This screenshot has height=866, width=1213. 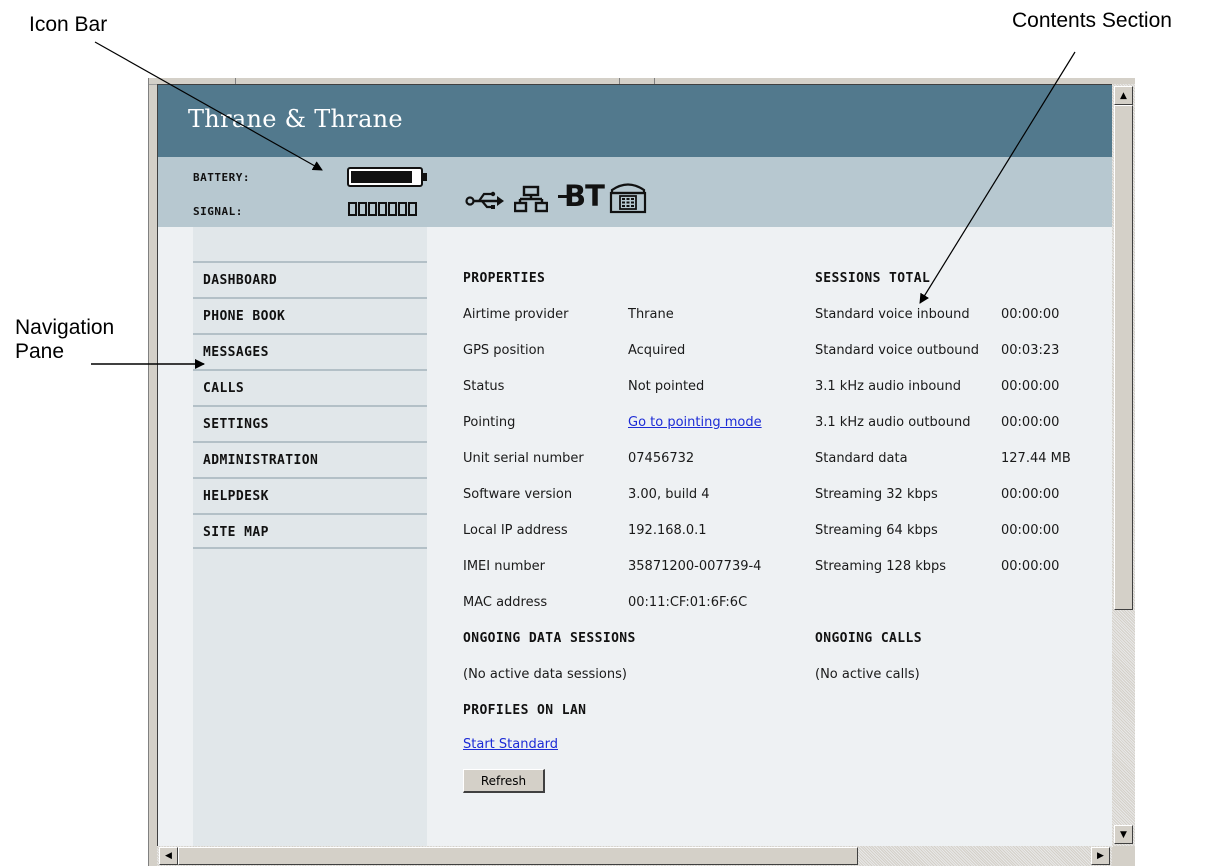 What do you see at coordinates (867, 674) in the screenshot?
I see `ongoing-calls-text: (No active calls)` at bounding box center [867, 674].